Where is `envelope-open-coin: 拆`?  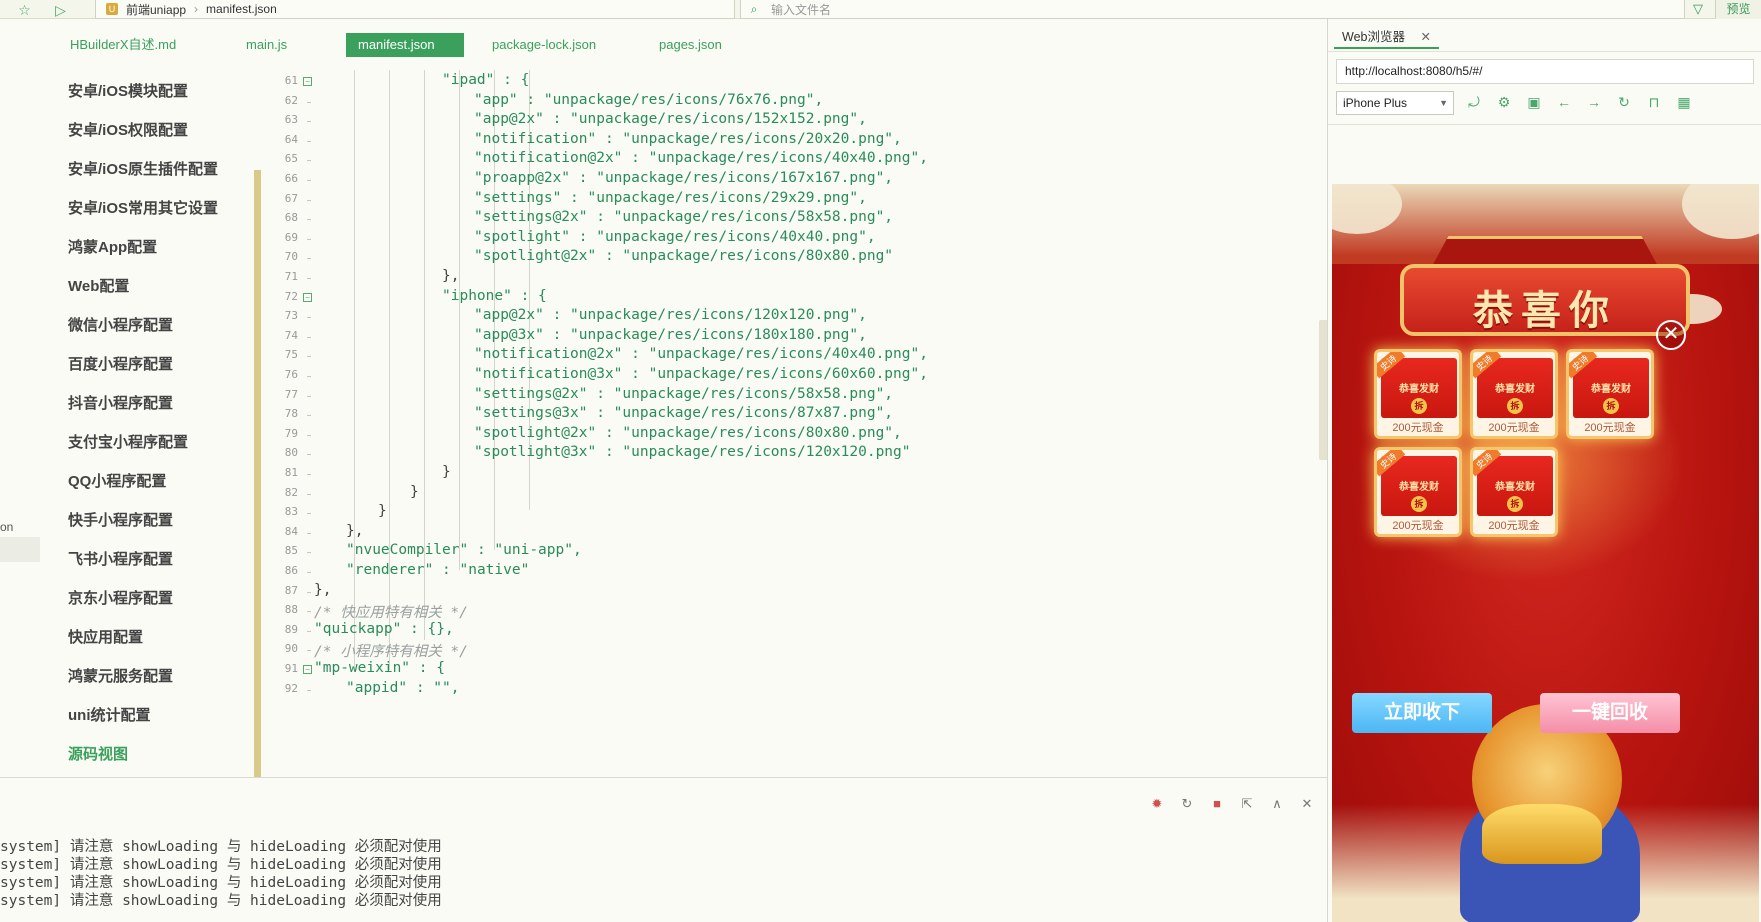
envelope-open-coin: 拆 is located at coordinates (1419, 406).